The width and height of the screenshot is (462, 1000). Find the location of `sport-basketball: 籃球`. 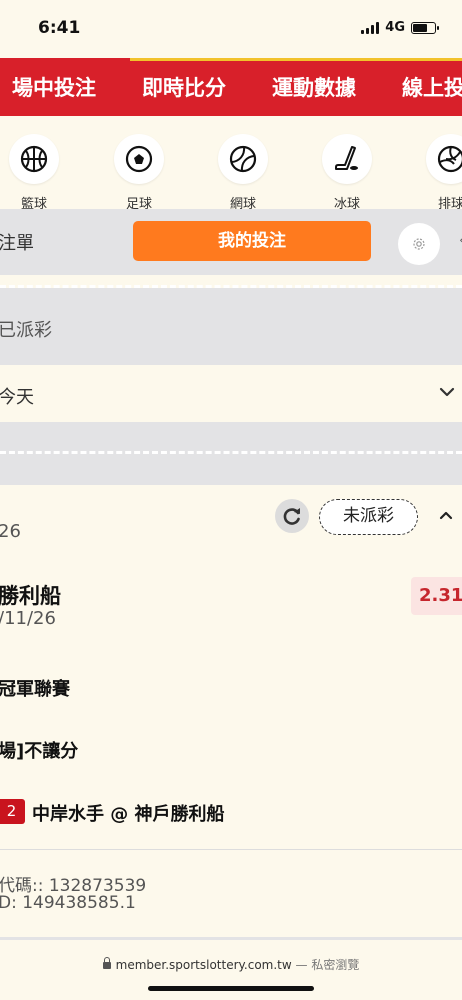

sport-basketball: 籃球 is located at coordinates (37, 171).